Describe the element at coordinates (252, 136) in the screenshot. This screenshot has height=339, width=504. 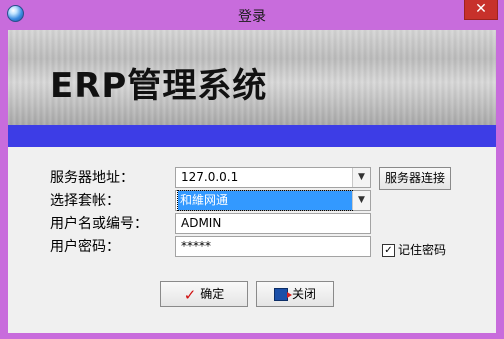
I see `banner-accent-bar` at that location.